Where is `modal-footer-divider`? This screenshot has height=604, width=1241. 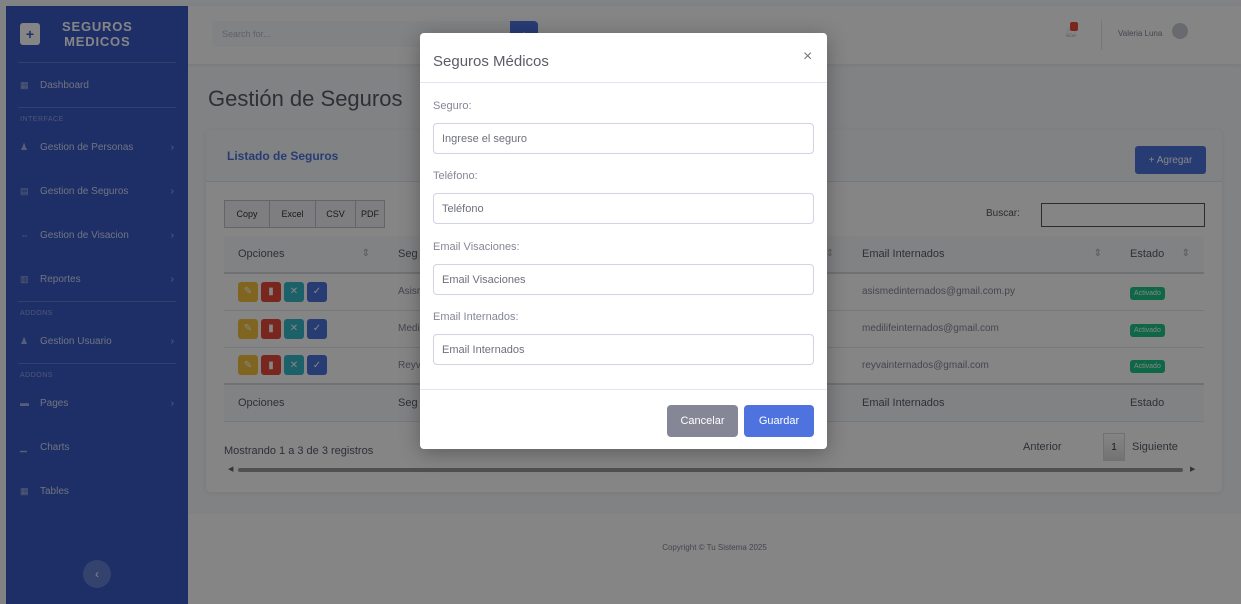 modal-footer-divider is located at coordinates (623, 389).